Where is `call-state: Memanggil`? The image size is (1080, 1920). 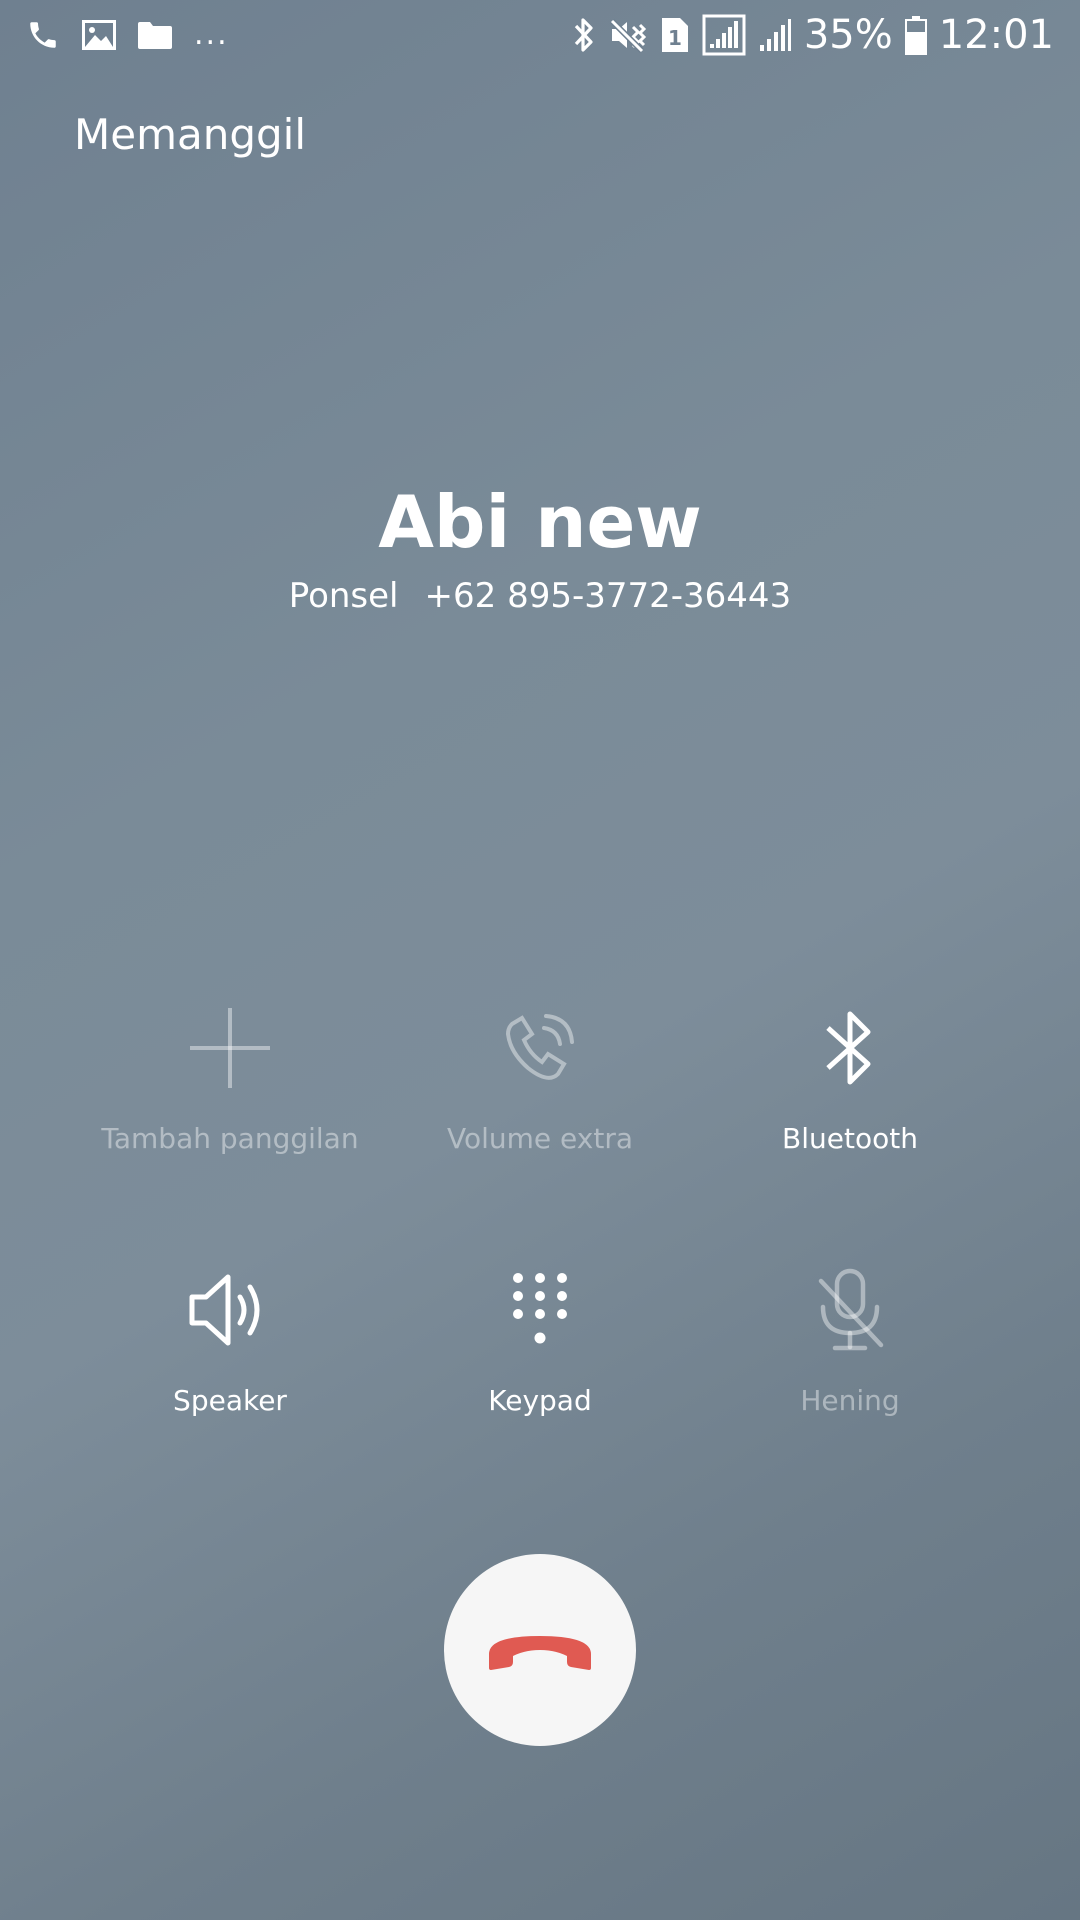 call-state: Memanggil is located at coordinates (190, 134).